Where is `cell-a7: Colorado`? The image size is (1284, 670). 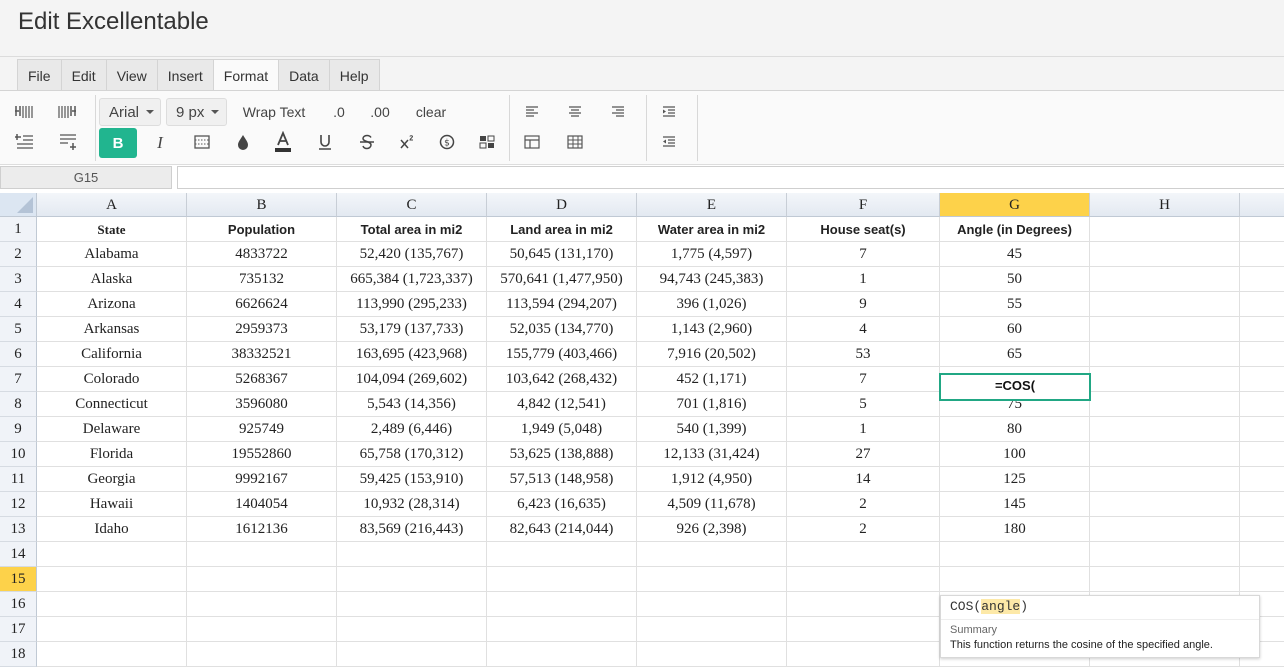
cell-a7: Colorado is located at coordinates (112, 379).